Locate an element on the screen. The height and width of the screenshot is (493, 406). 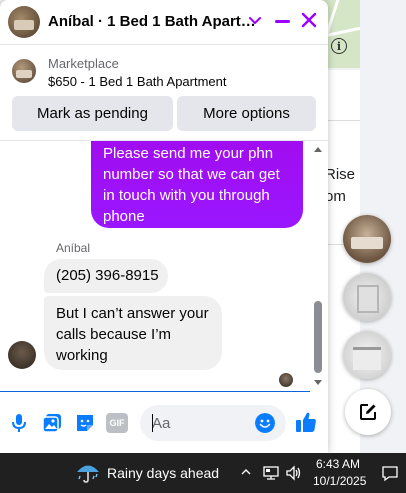
minimize-icon is located at coordinates (283, 21).